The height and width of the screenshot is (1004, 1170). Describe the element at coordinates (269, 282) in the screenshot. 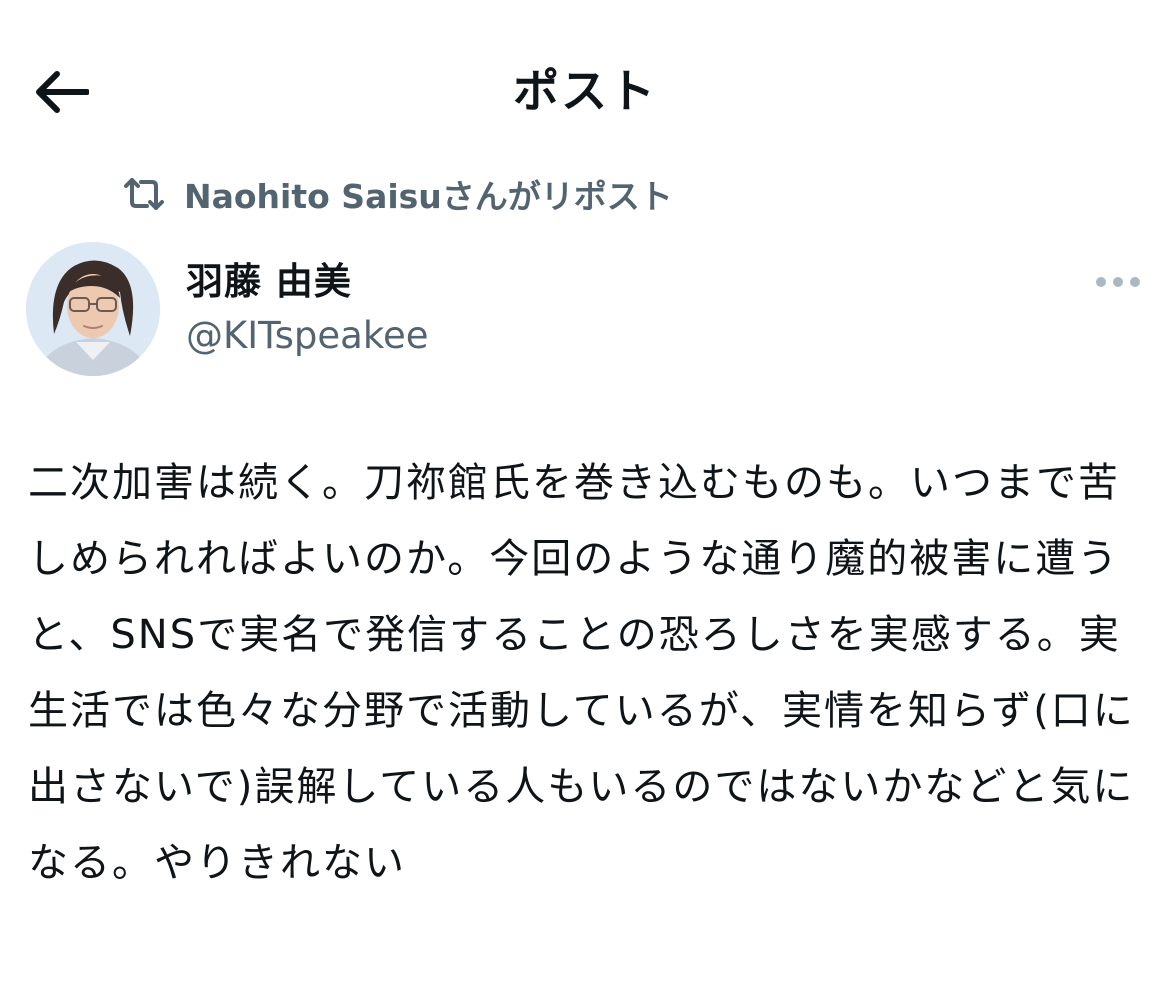

I see `author-name: 羽藤 由美` at that location.